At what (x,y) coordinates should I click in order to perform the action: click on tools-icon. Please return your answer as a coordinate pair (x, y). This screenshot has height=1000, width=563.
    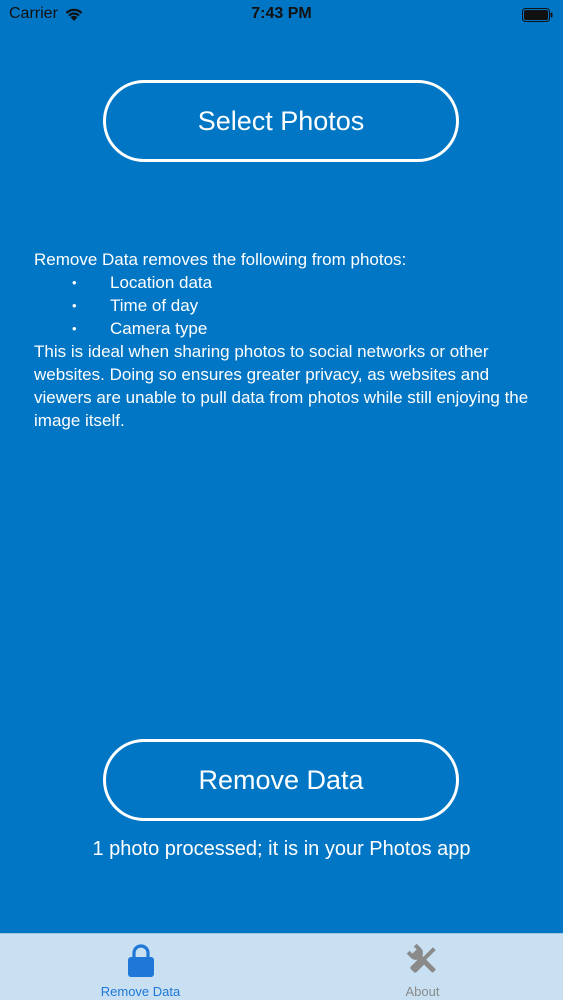
    Looking at the image, I should click on (421, 958).